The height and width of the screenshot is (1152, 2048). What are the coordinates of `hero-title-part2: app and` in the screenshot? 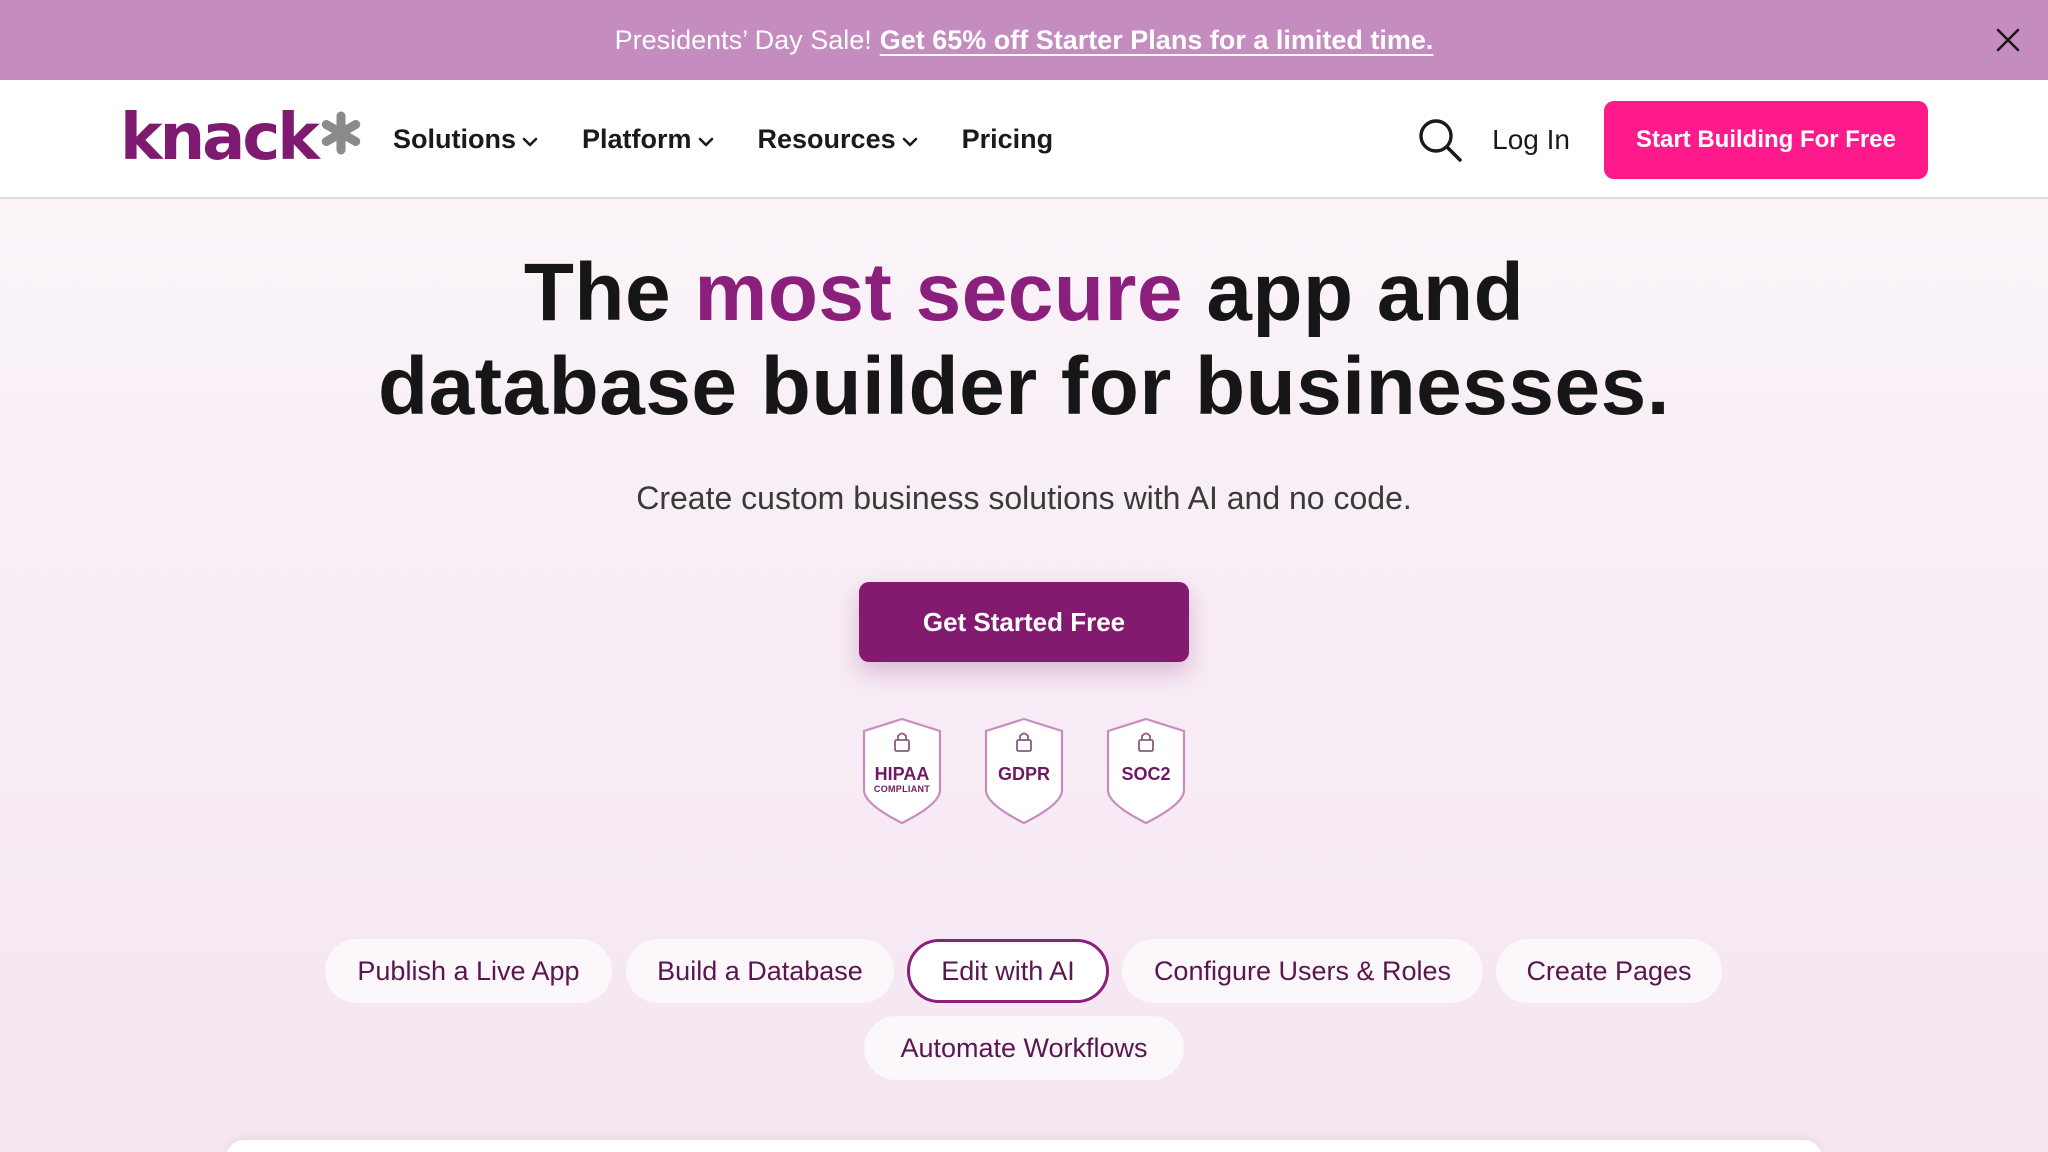 It's located at (1354, 292).